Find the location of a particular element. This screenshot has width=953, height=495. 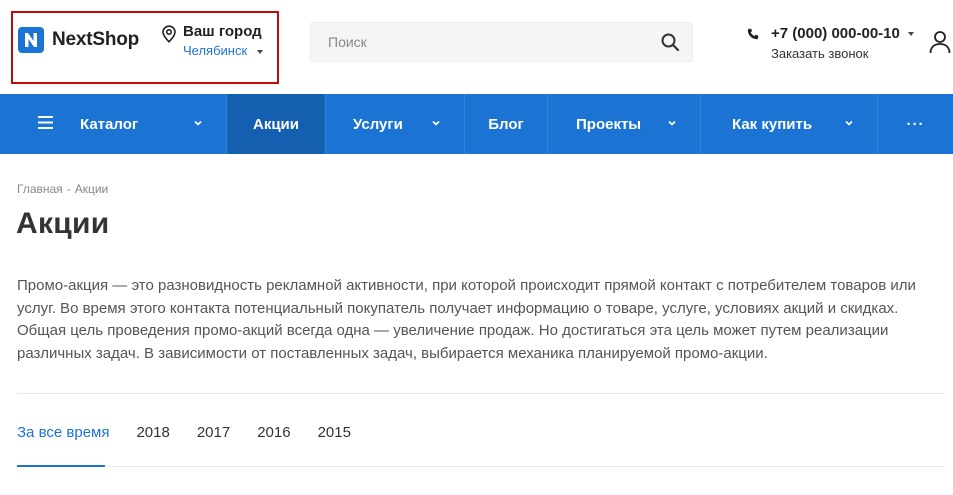

user-icon is located at coordinates (940, 42).